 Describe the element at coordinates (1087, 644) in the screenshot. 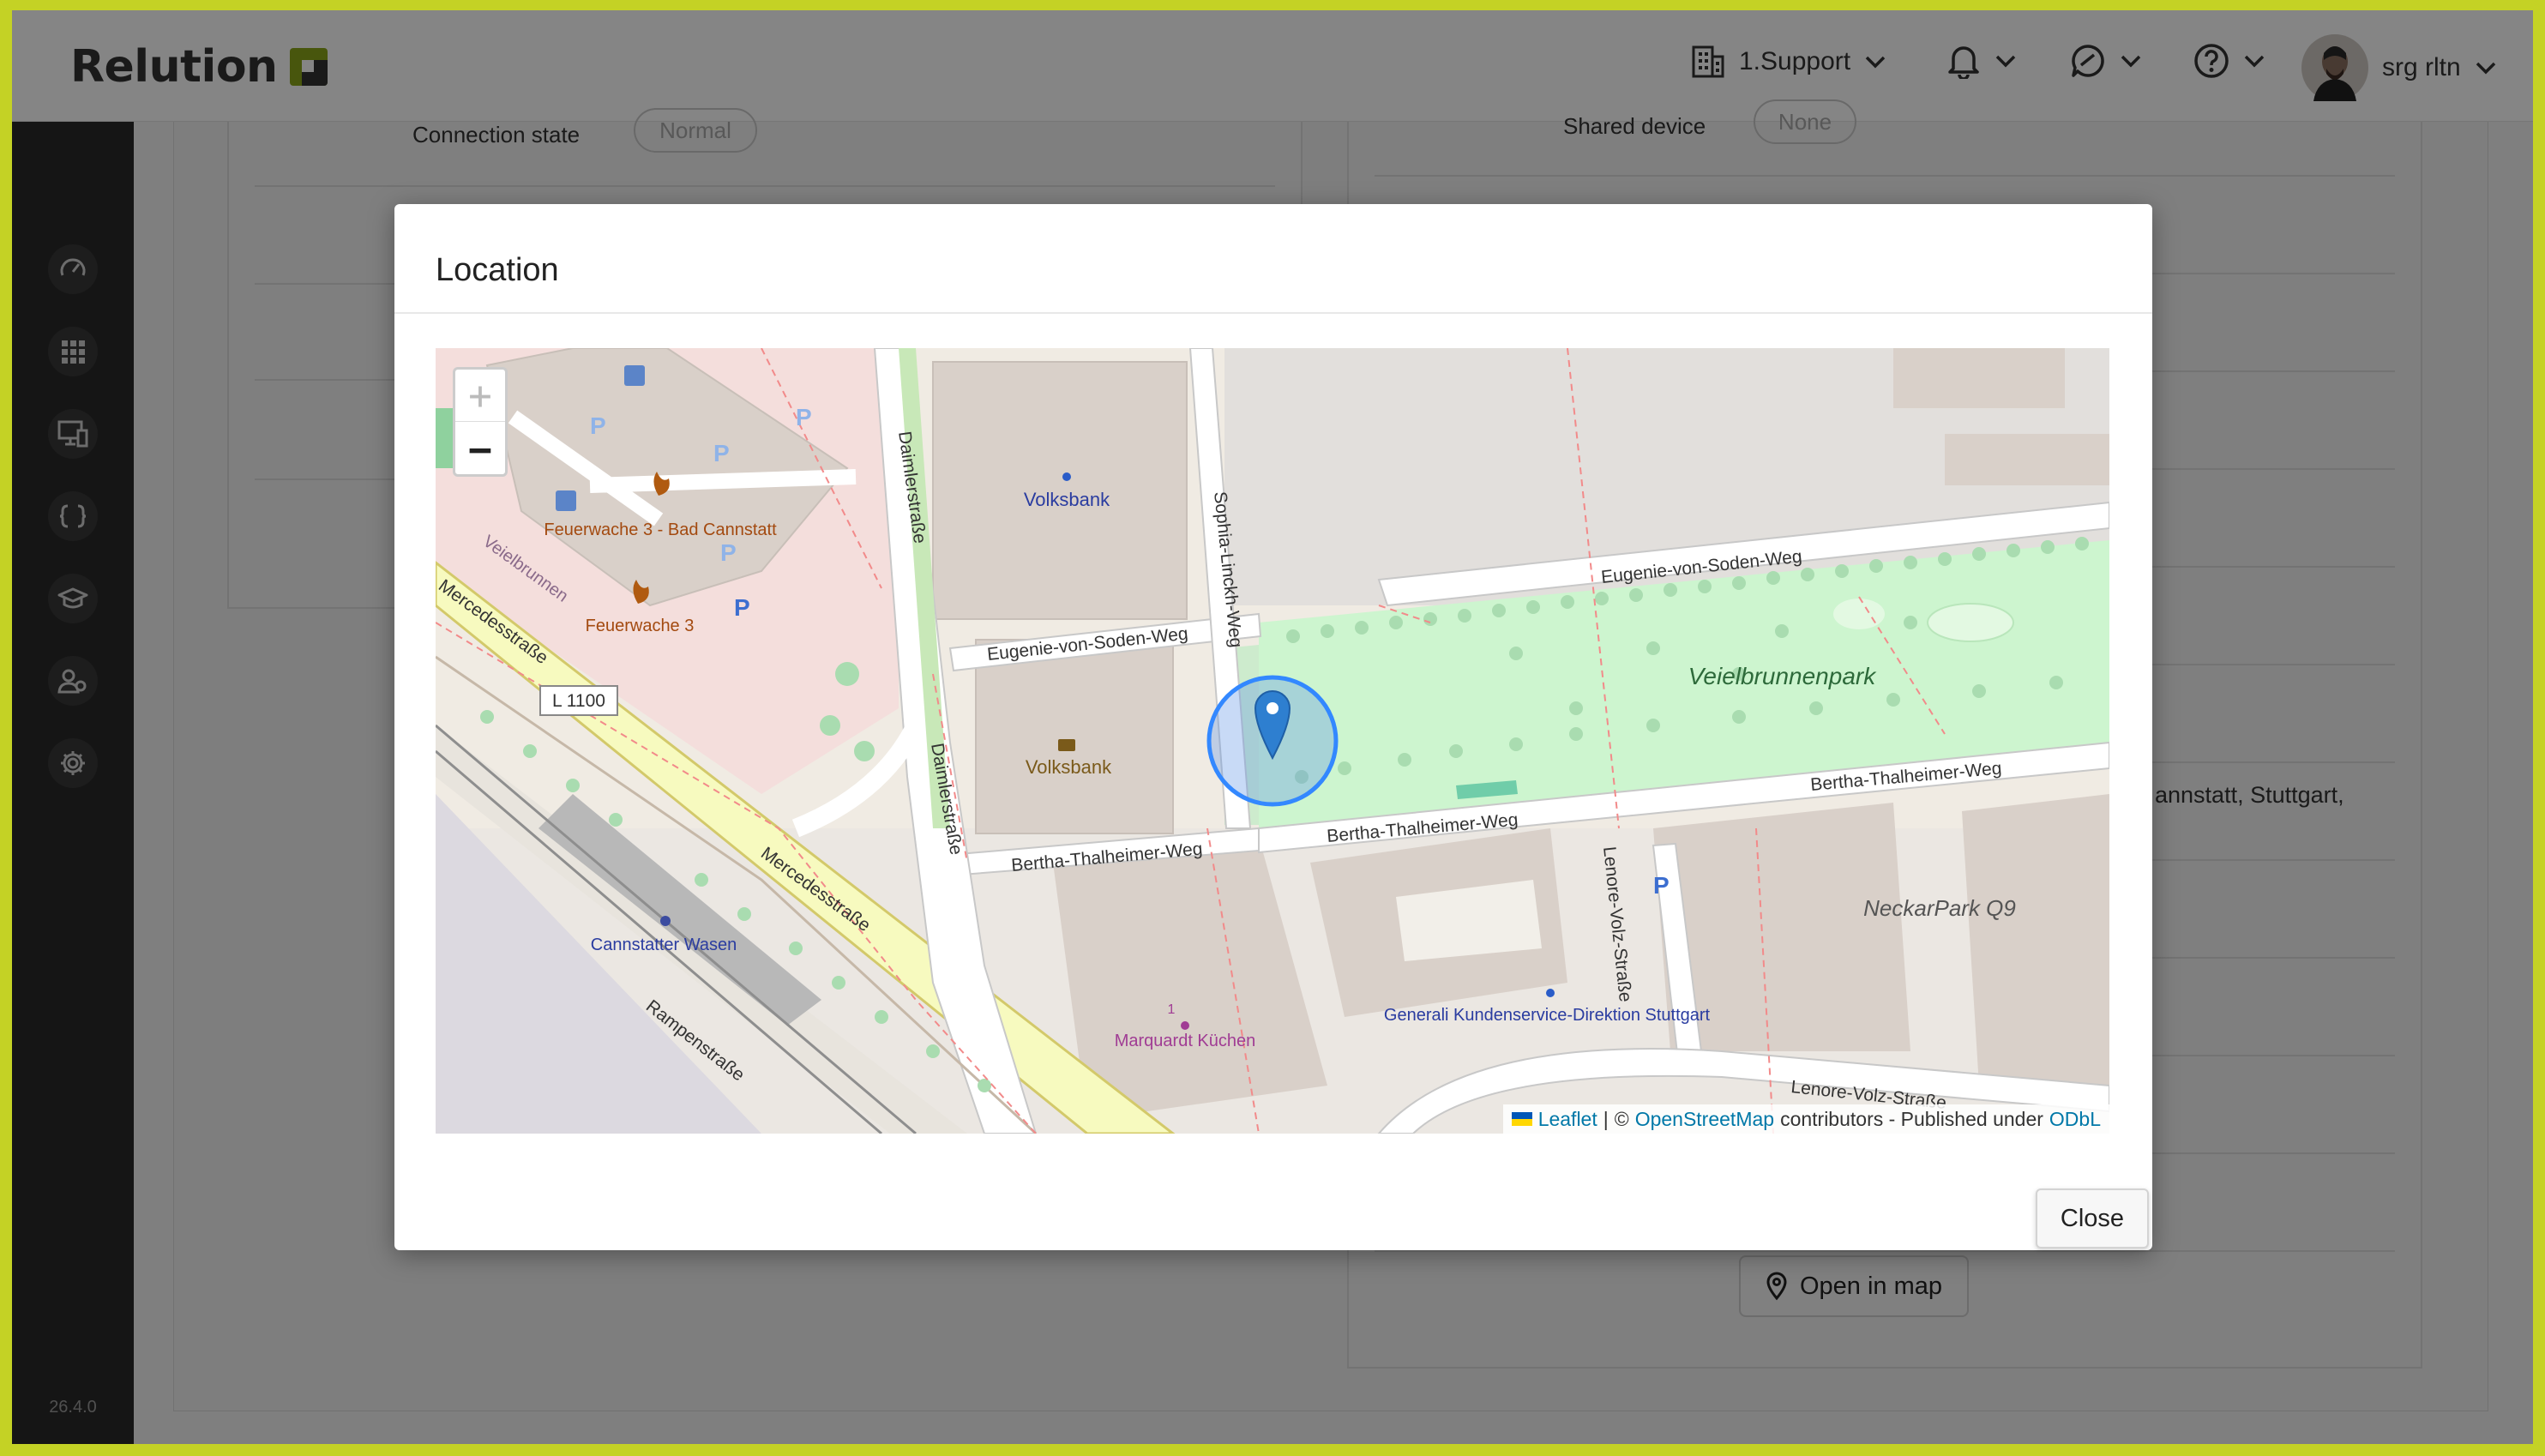

I see `map-label-eugenie-left: Eugenie-von-Soden-Weg` at that location.